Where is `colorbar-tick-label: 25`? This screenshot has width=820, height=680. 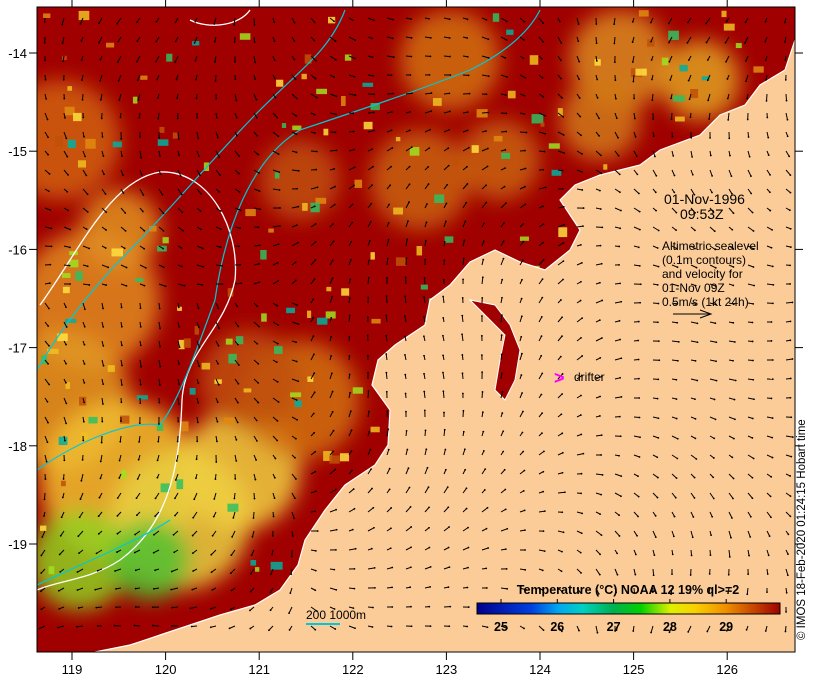
colorbar-tick-label: 25 is located at coordinates (501, 627).